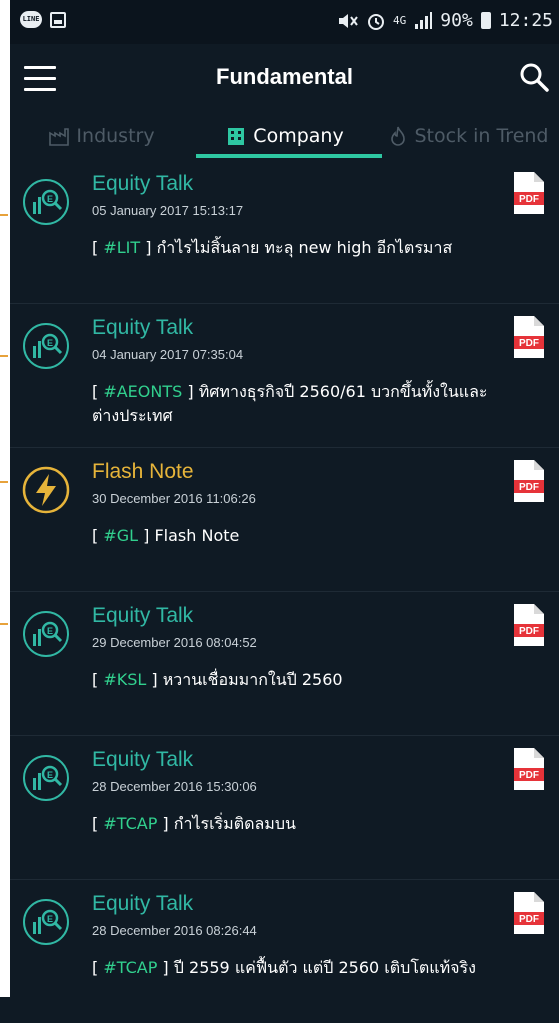 This screenshot has width=559, height=1023. Describe the element at coordinates (168, 354) in the screenshot. I see `item-date: 04 January 2017 07:35:04` at that location.